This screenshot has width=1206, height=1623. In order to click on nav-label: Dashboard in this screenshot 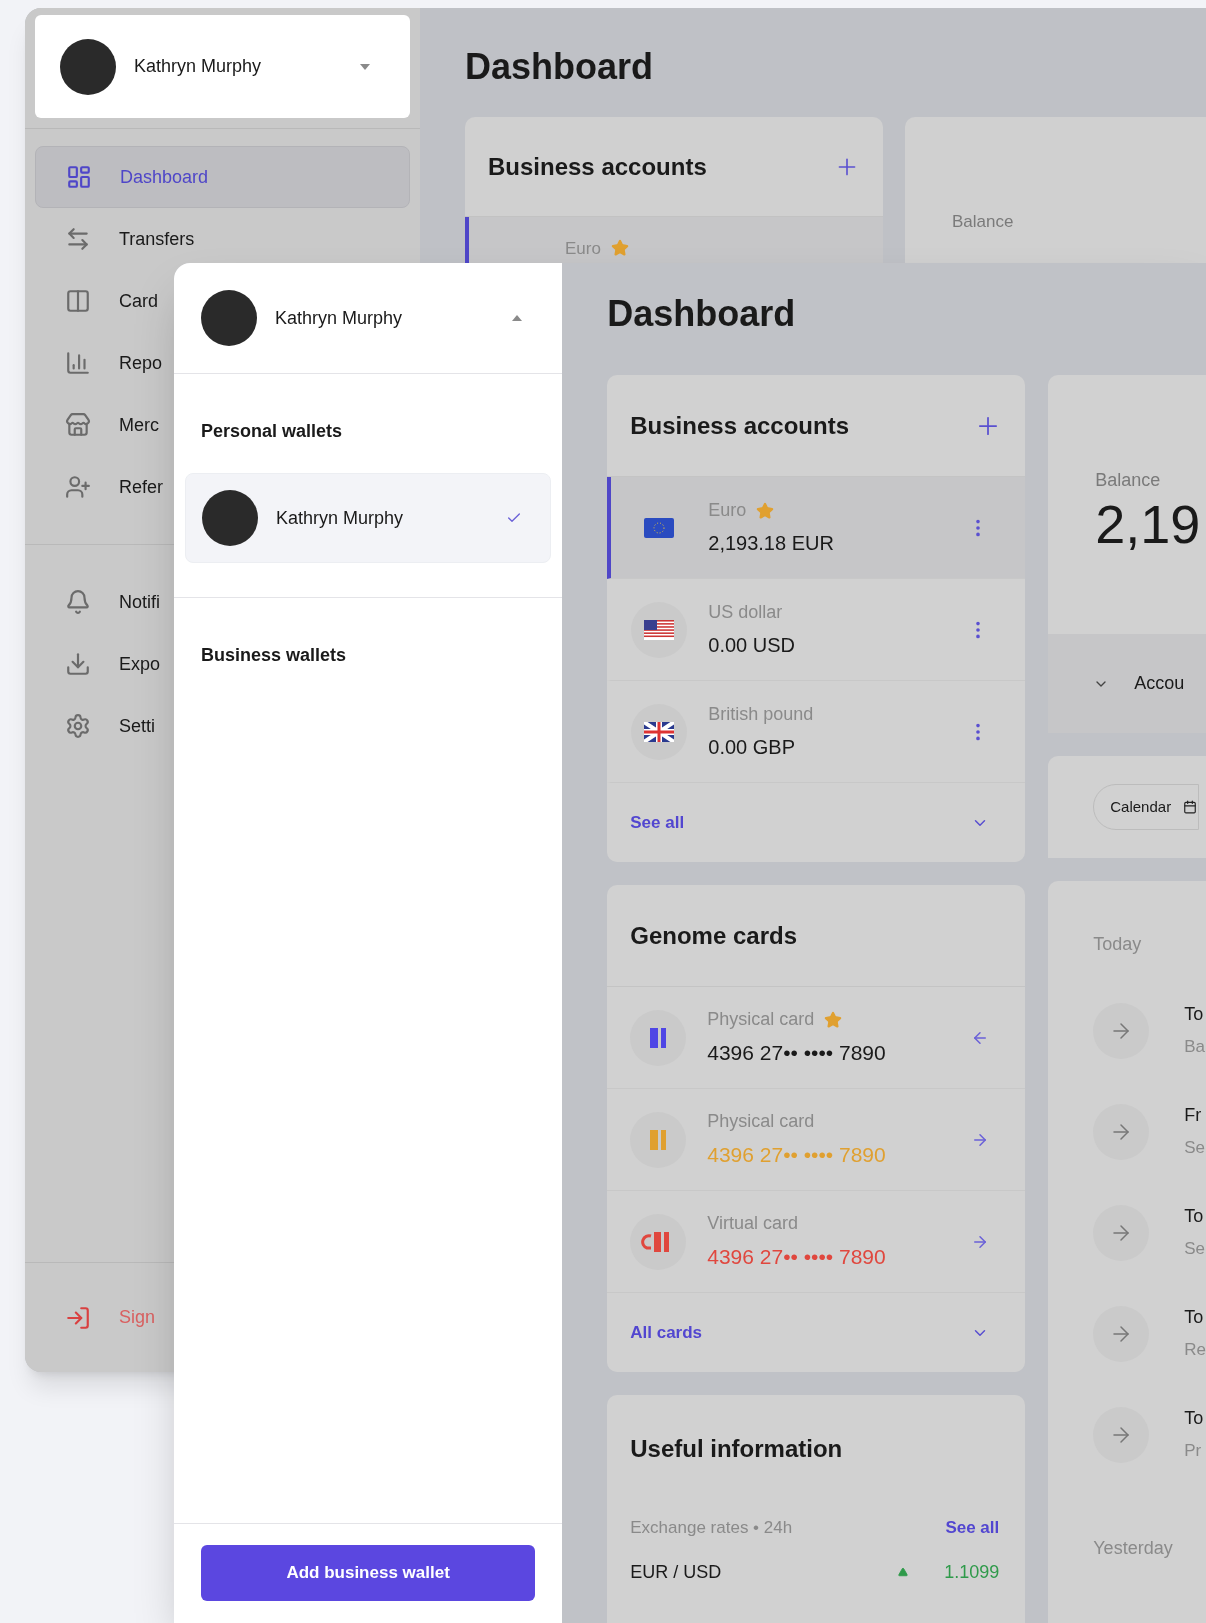, I will do `click(164, 177)`.